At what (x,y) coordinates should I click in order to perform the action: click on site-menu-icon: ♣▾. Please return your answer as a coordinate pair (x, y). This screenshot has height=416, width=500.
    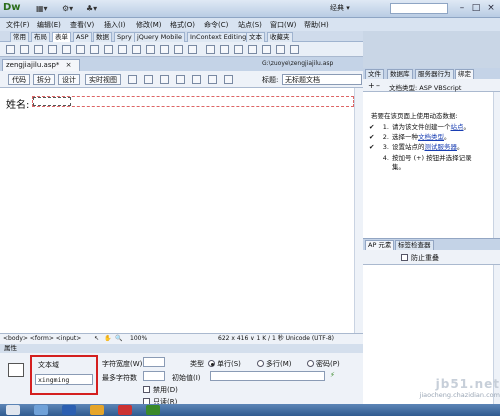
    Looking at the image, I should click on (91, 9).